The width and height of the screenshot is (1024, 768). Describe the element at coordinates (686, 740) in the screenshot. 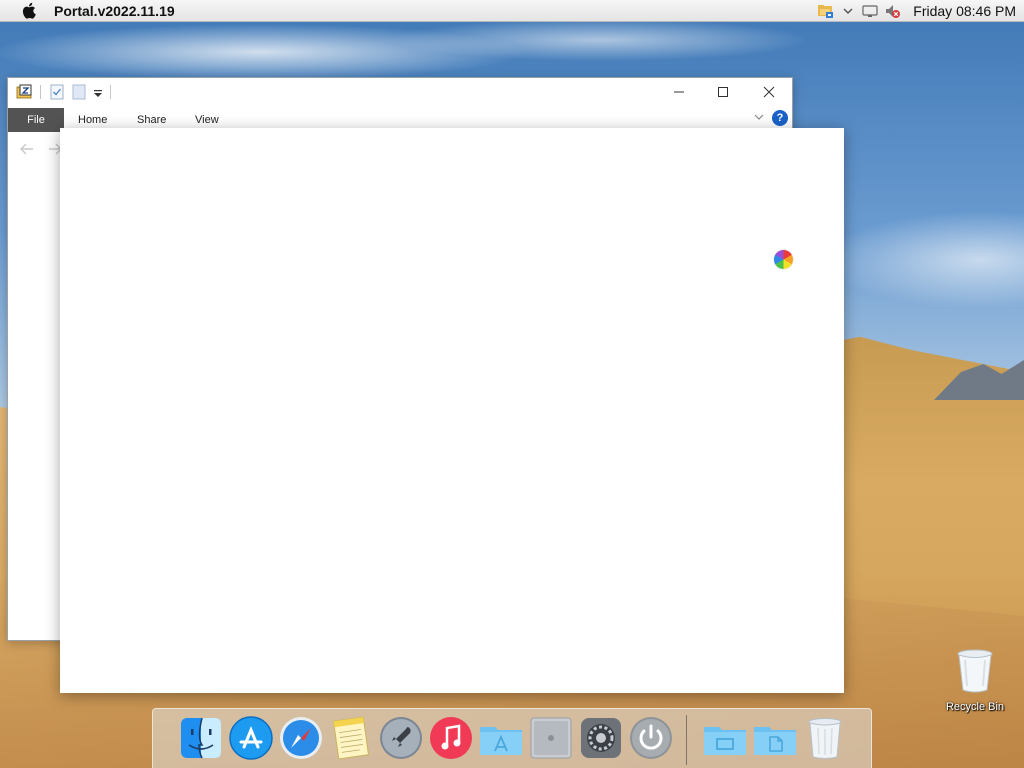

I see `dock-separator` at that location.